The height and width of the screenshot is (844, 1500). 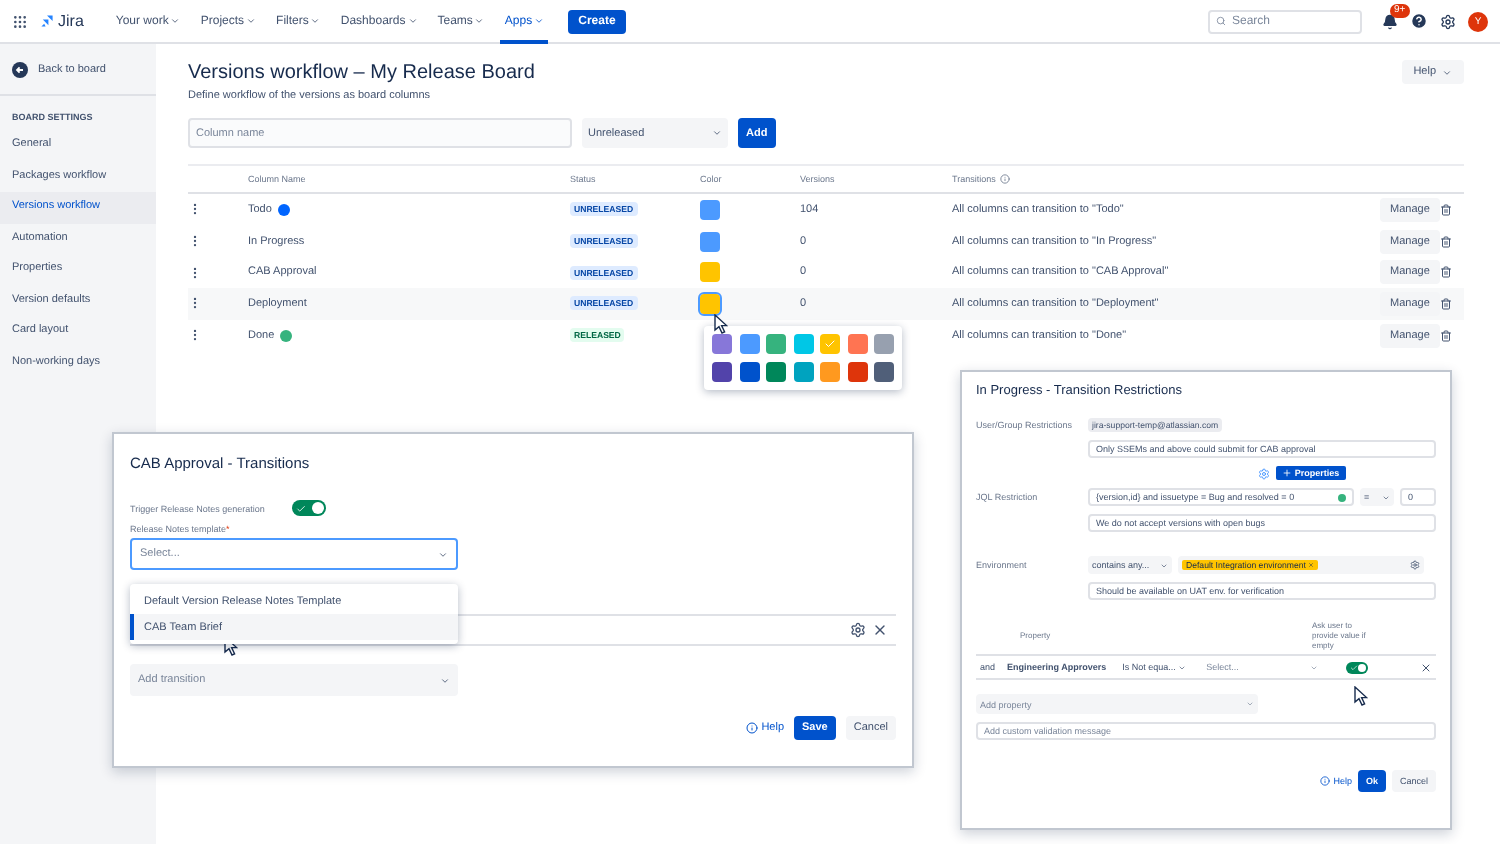 I want to click on page-title: Versions workflow – My Release Board, so click(x=361, y=72).